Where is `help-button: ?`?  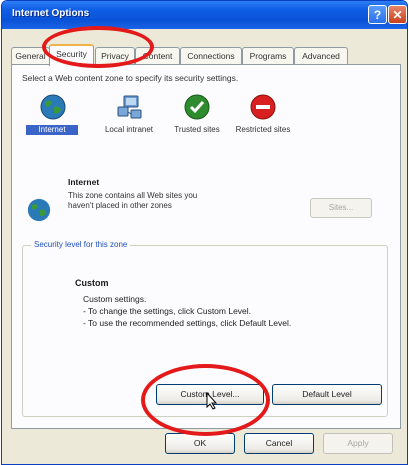
help-button: ? is located at coordinates (377, 14).